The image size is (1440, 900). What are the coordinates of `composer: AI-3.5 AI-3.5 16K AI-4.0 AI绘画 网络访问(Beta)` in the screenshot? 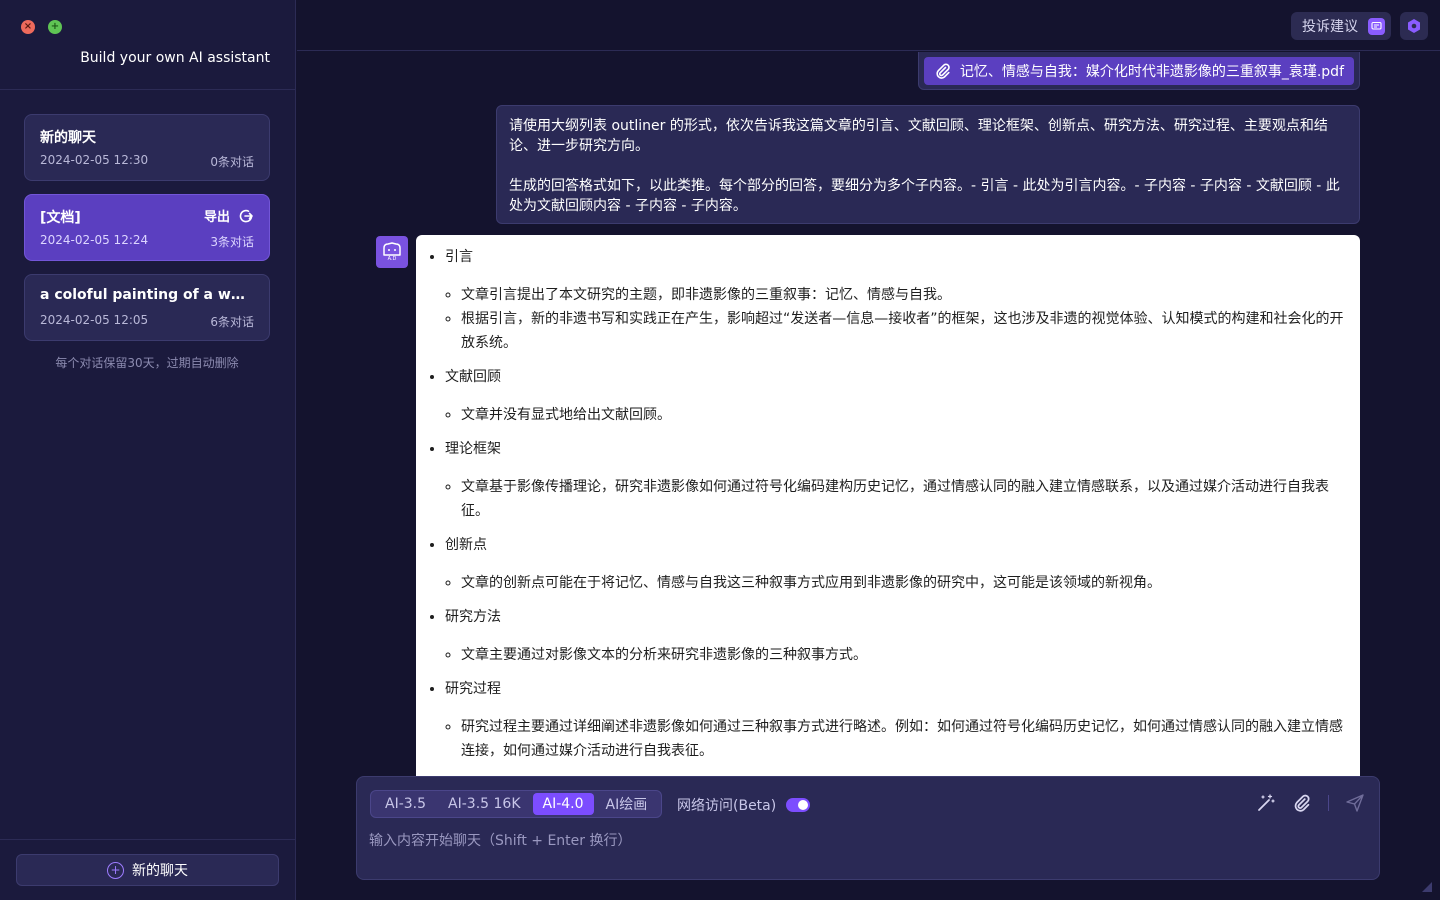 It's located at (868, 828).